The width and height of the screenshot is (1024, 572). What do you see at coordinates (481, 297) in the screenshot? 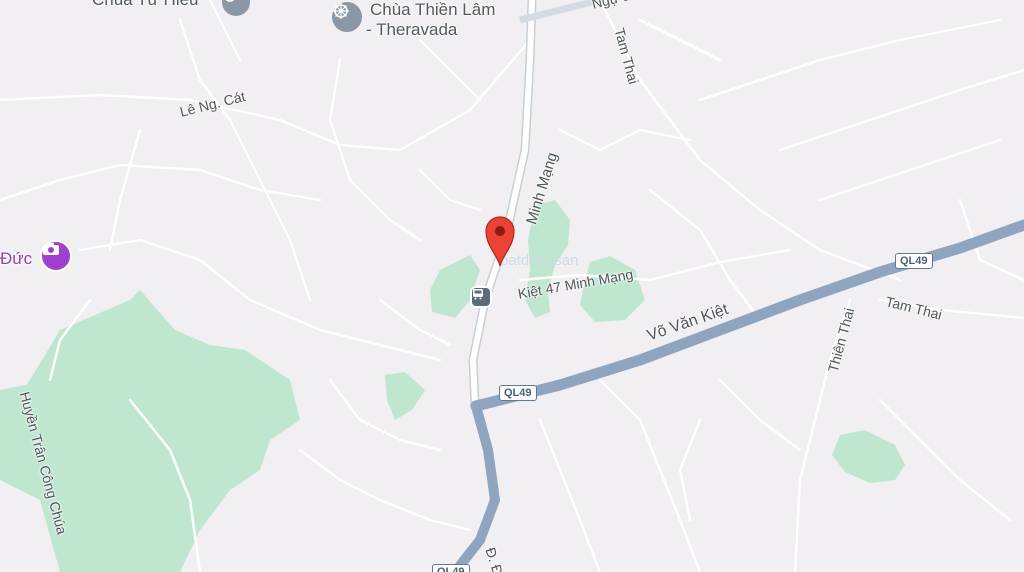
I see `bus-stop-icon` at bounding box center [481, 297].